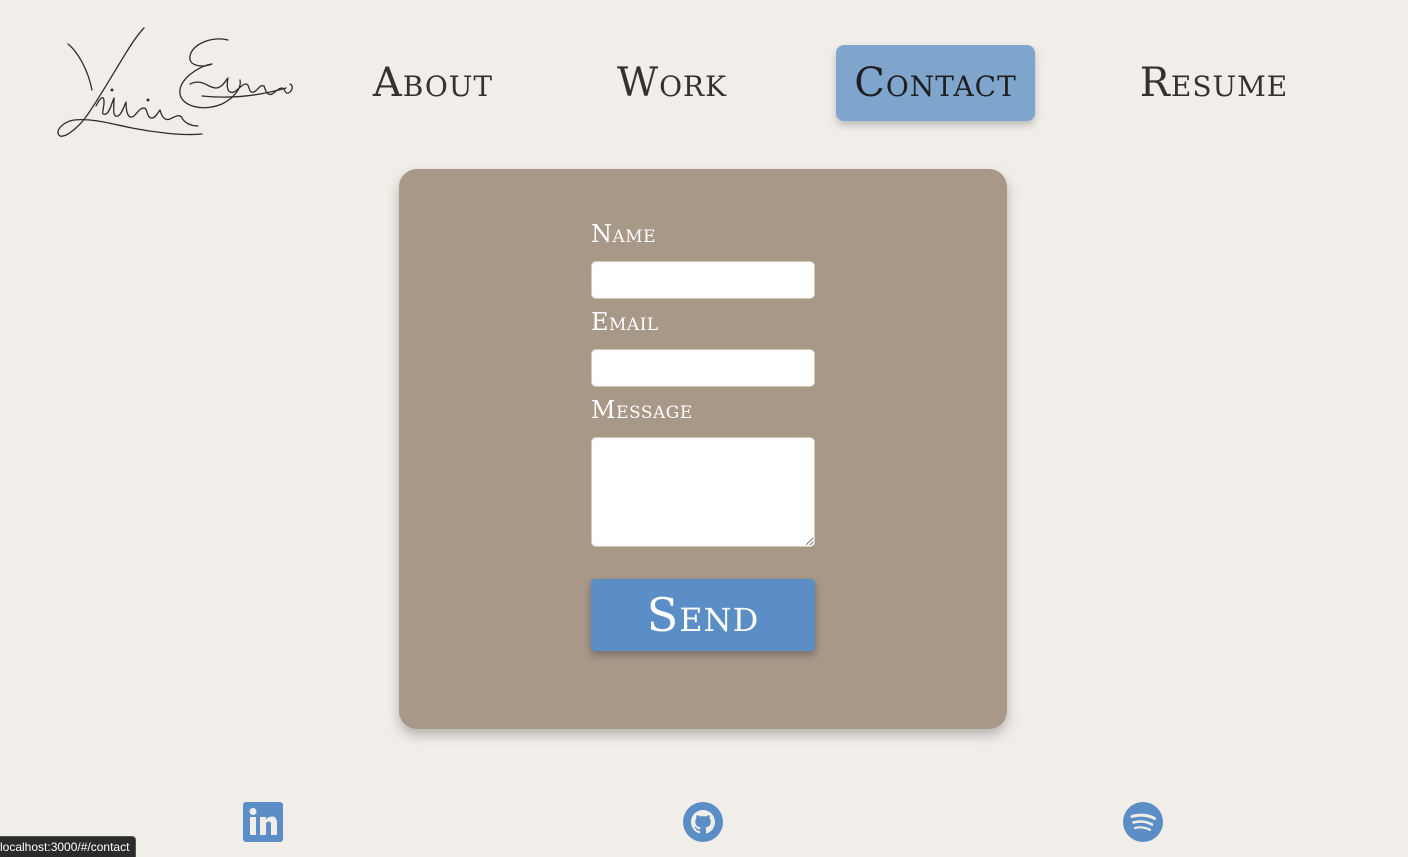  What do you see at coordinates (672, 83) in the screenshot?
I see `nav-work: Work` at bounding box center [672, 83].